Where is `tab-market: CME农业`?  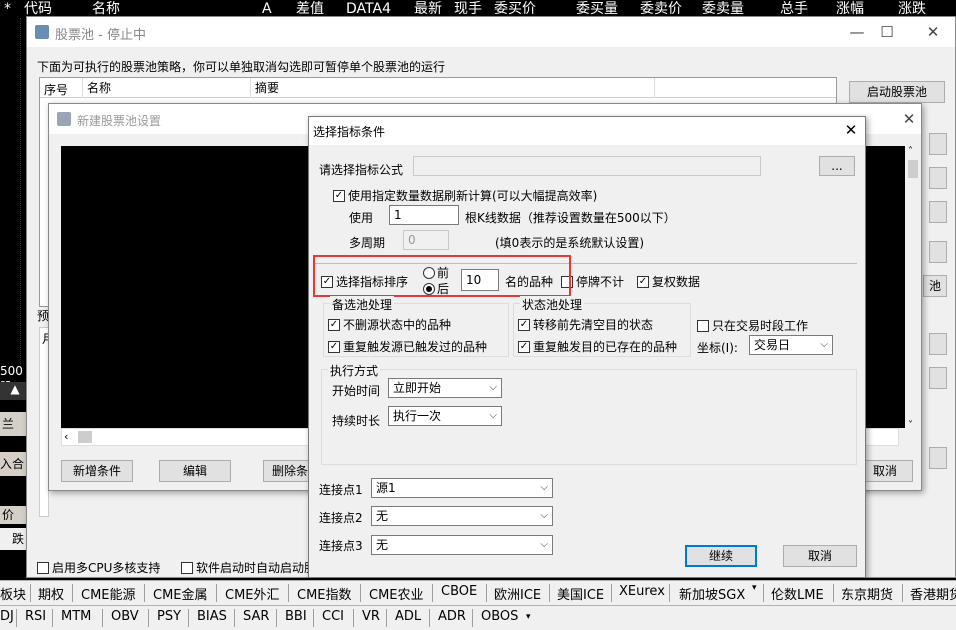 tab-market: CME农业 is located at coordinates (396, 593).